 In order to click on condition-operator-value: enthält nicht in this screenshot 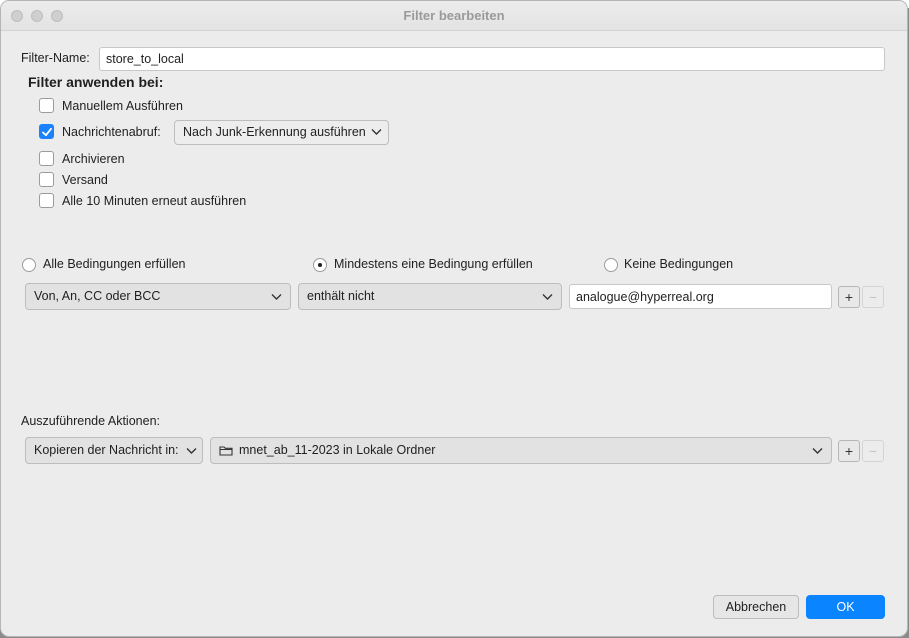, I will do `click(341, 296)`.